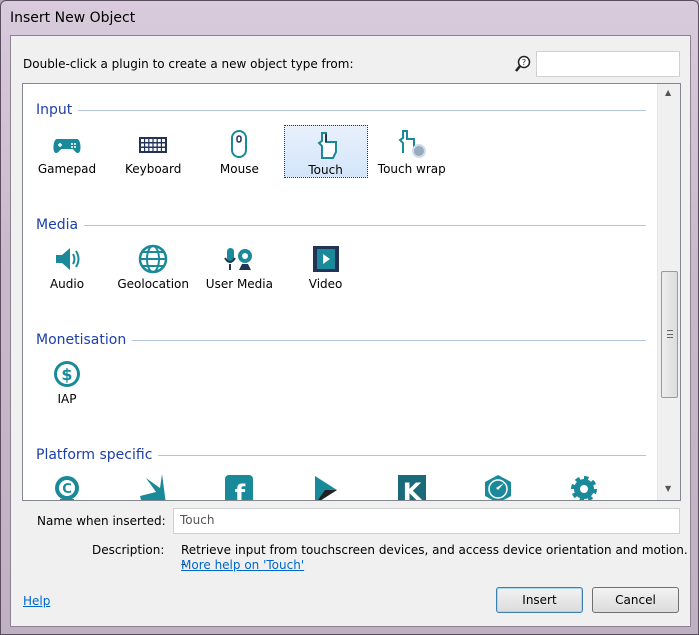 This screenshot has height=635, width=699. I want to click on plugin-touch-wrap: Touch wrap, so click(412, 151).